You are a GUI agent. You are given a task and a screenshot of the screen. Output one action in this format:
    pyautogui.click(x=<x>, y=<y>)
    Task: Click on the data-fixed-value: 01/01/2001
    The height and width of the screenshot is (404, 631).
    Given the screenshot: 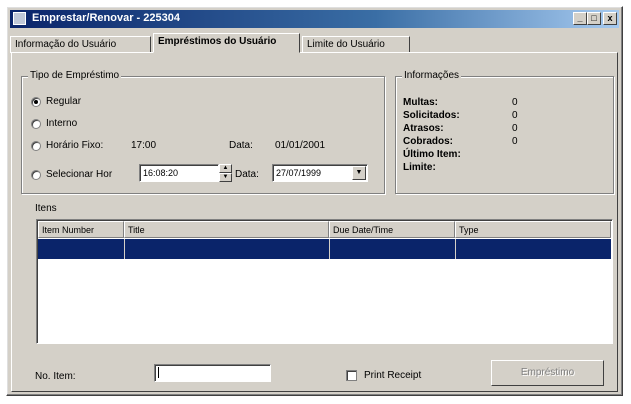 What is the action you would take?
    pyautogui.click(x=300, y=145)
    